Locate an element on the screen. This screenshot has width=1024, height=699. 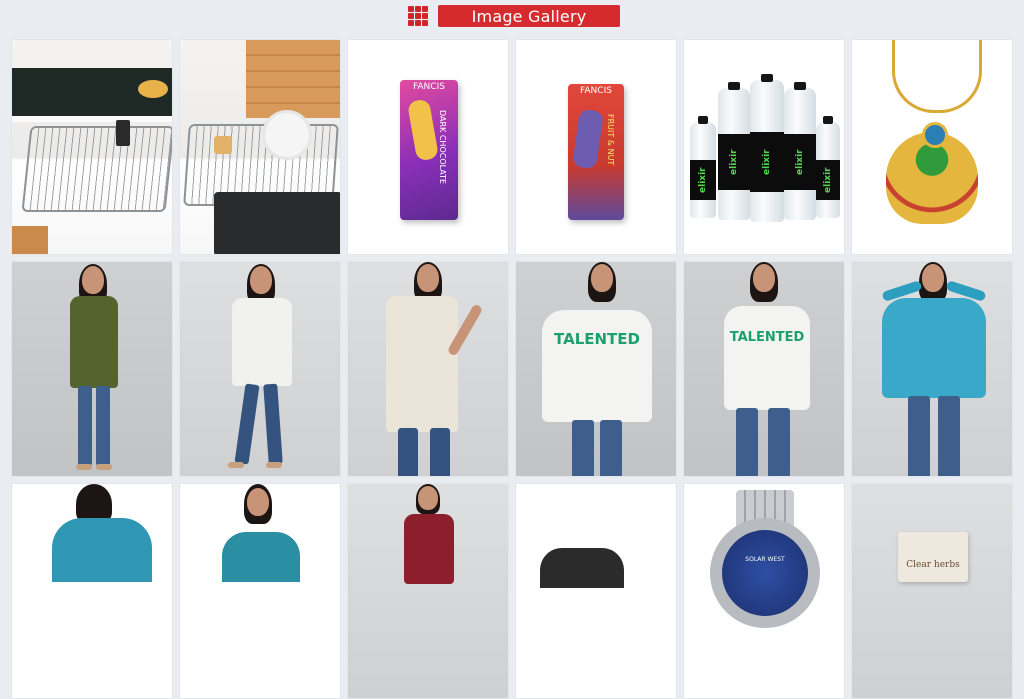
black-accessory is located at coordinates (582, 568).